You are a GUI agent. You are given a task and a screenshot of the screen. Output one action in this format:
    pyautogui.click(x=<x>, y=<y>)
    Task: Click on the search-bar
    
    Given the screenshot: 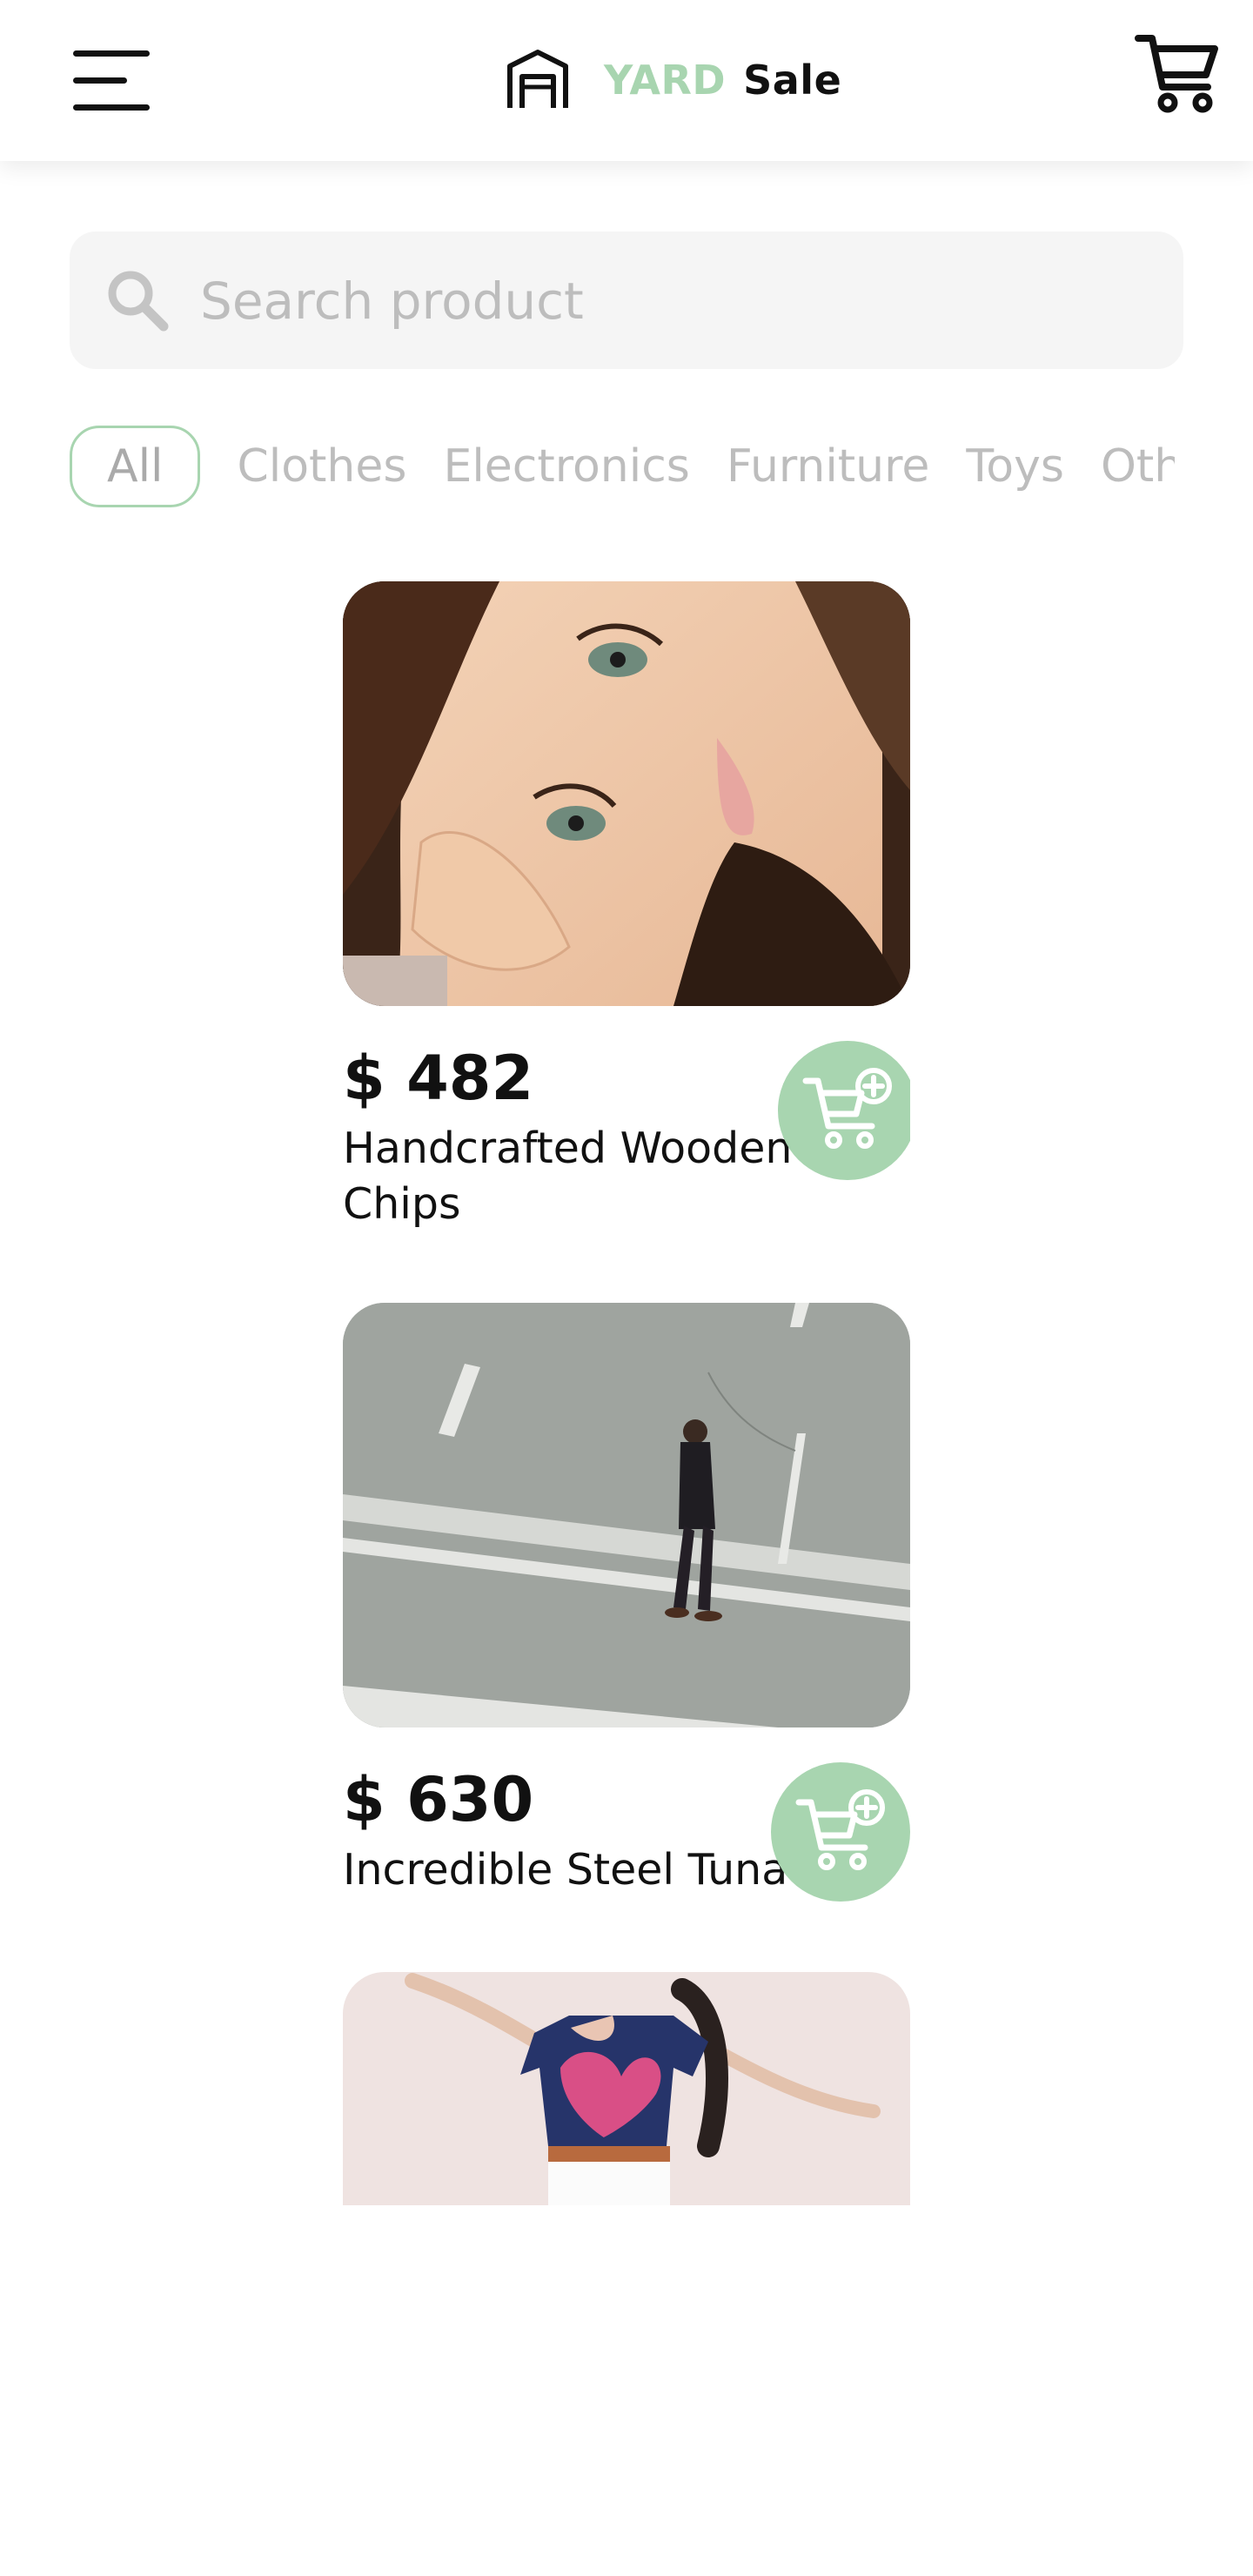 What is the action you would take?
    pyautogui.click(x=626, y=301)
    